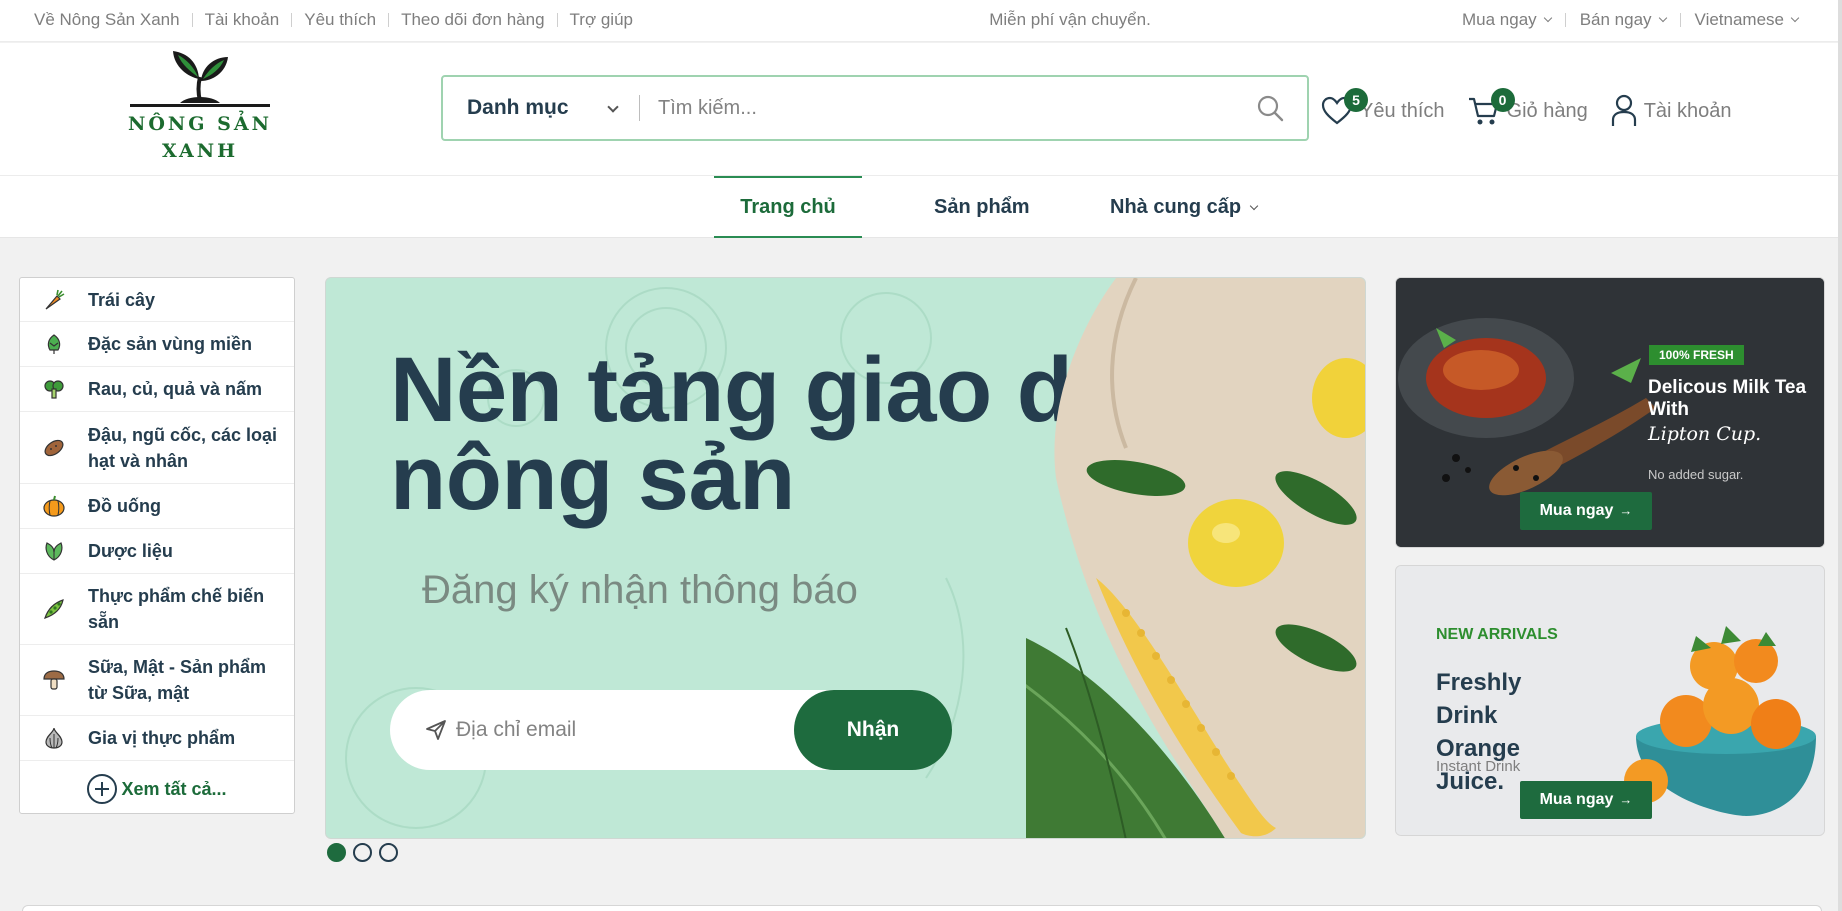  Describe the element at coordinates (130, 551) in the screenshot. I see `category-label: Dược liệu` at that location.